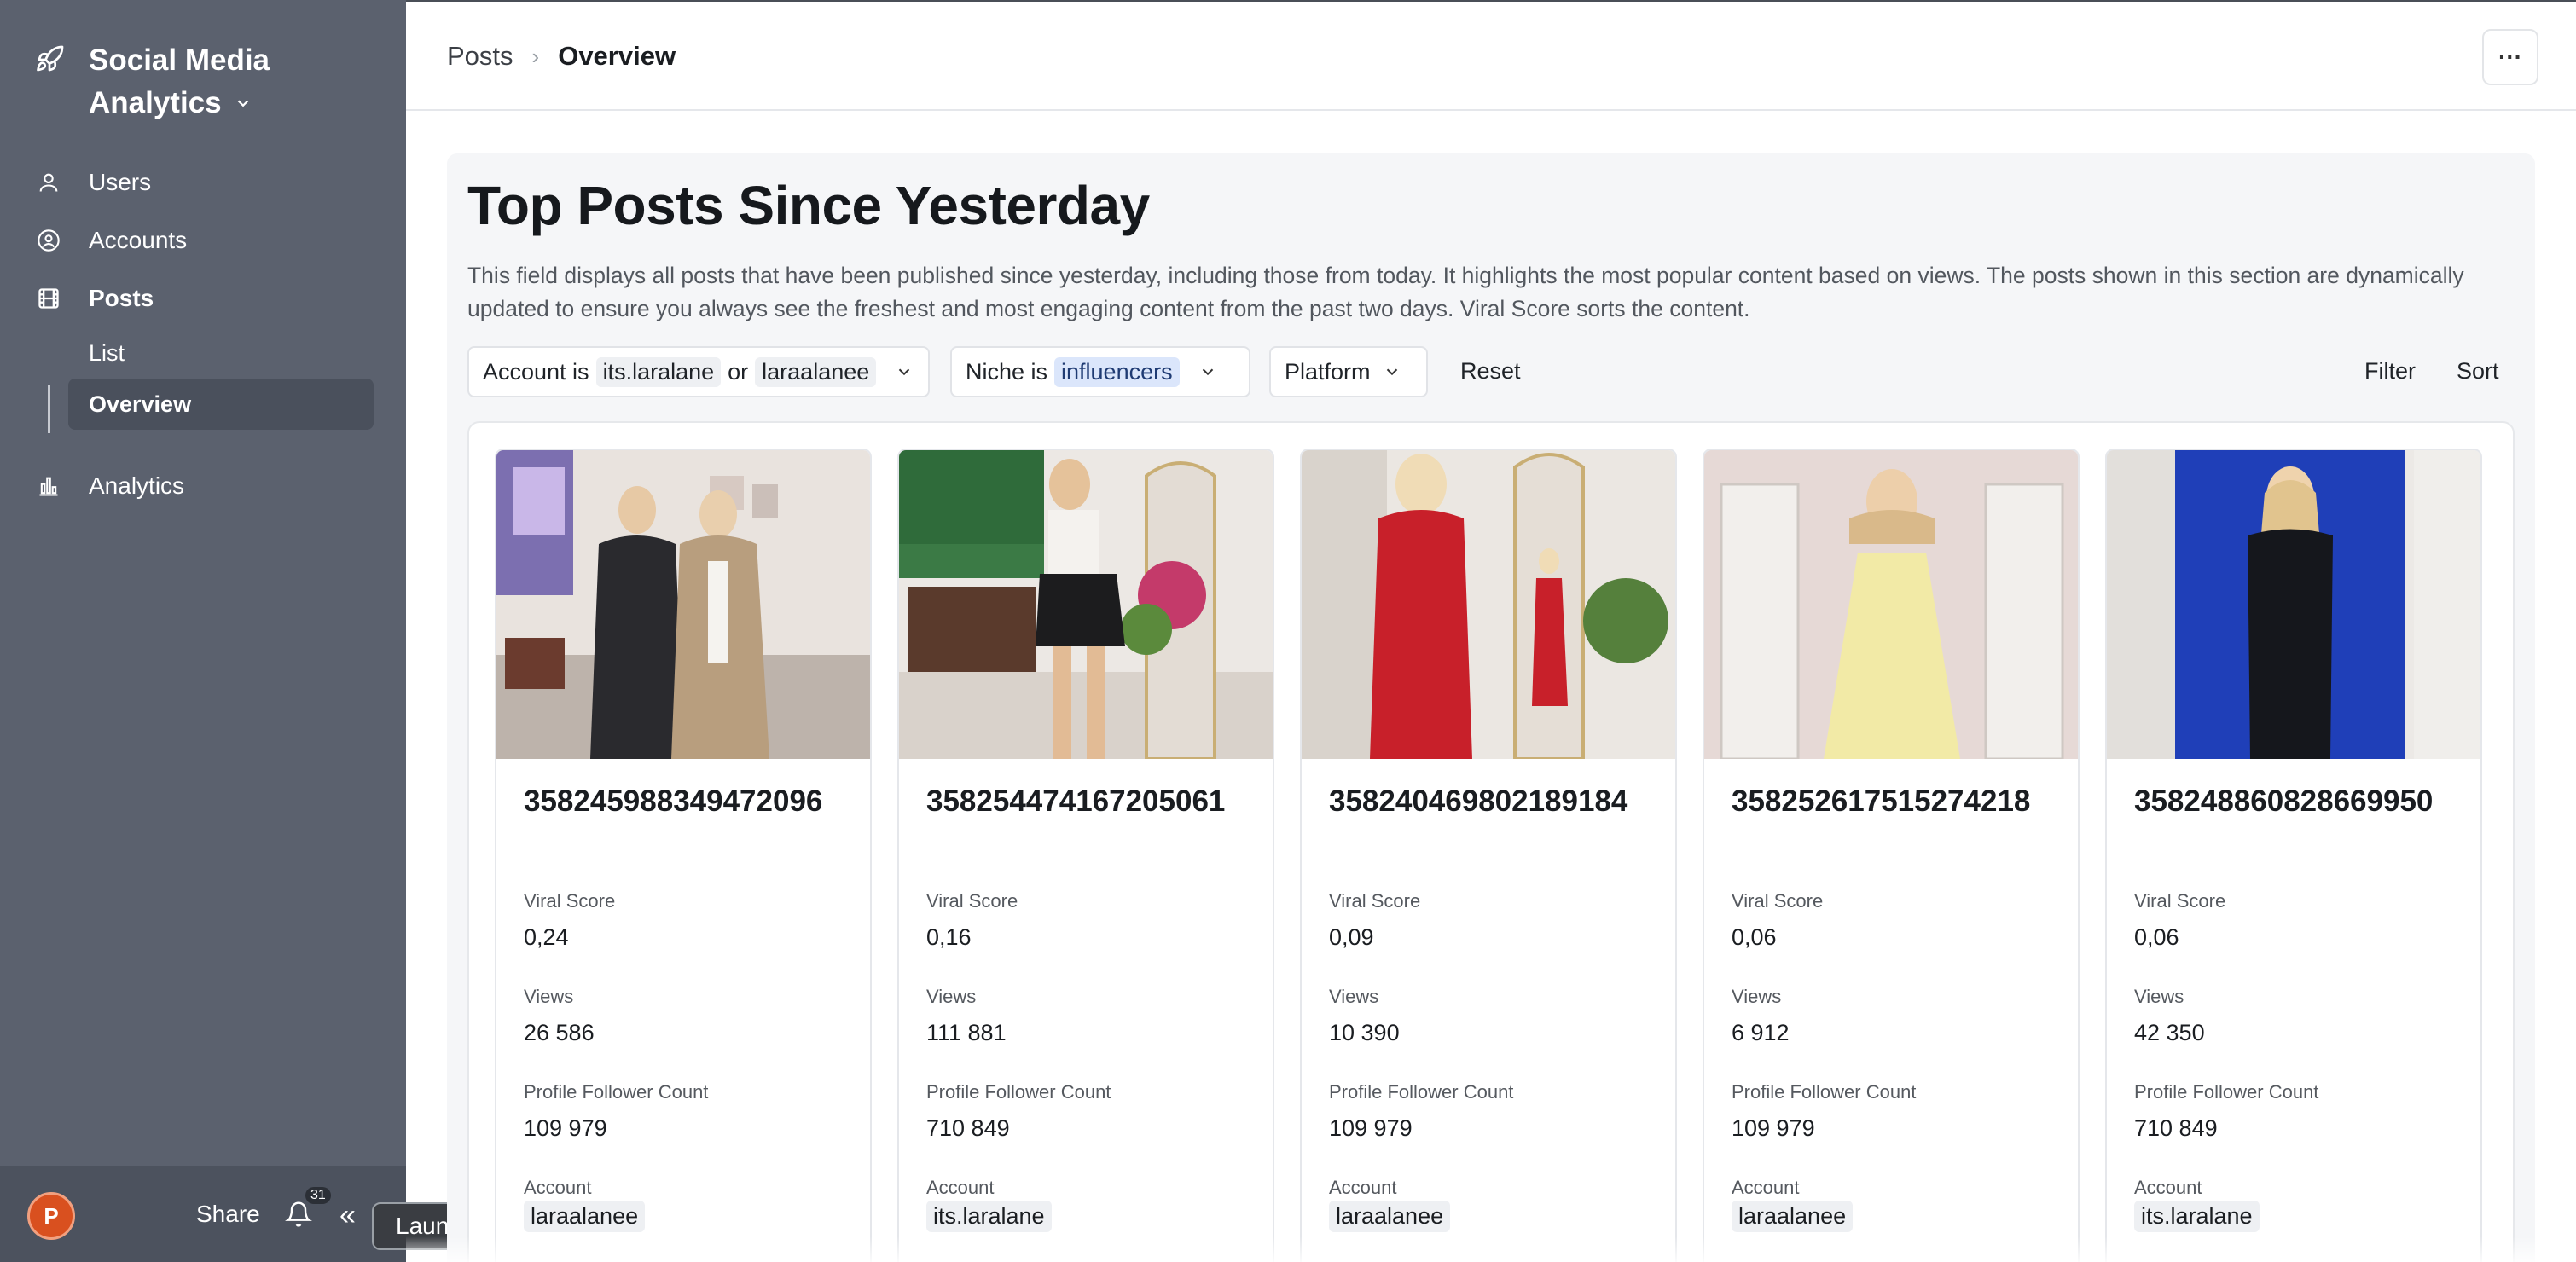 The image size is (2576, 1262). I want to click on post-id: 358245988349472096, so click(673, 801).